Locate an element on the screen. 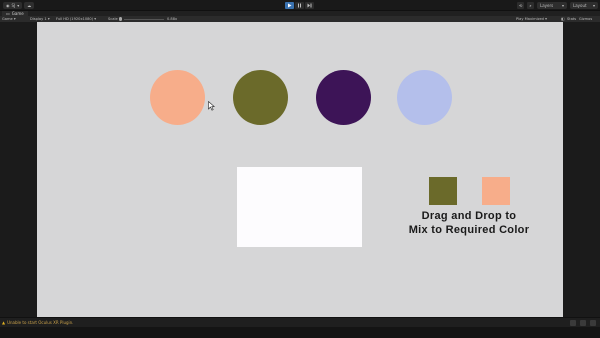 The image size is (600, 338). scale-slider-track is located at coordinates (144, 19).